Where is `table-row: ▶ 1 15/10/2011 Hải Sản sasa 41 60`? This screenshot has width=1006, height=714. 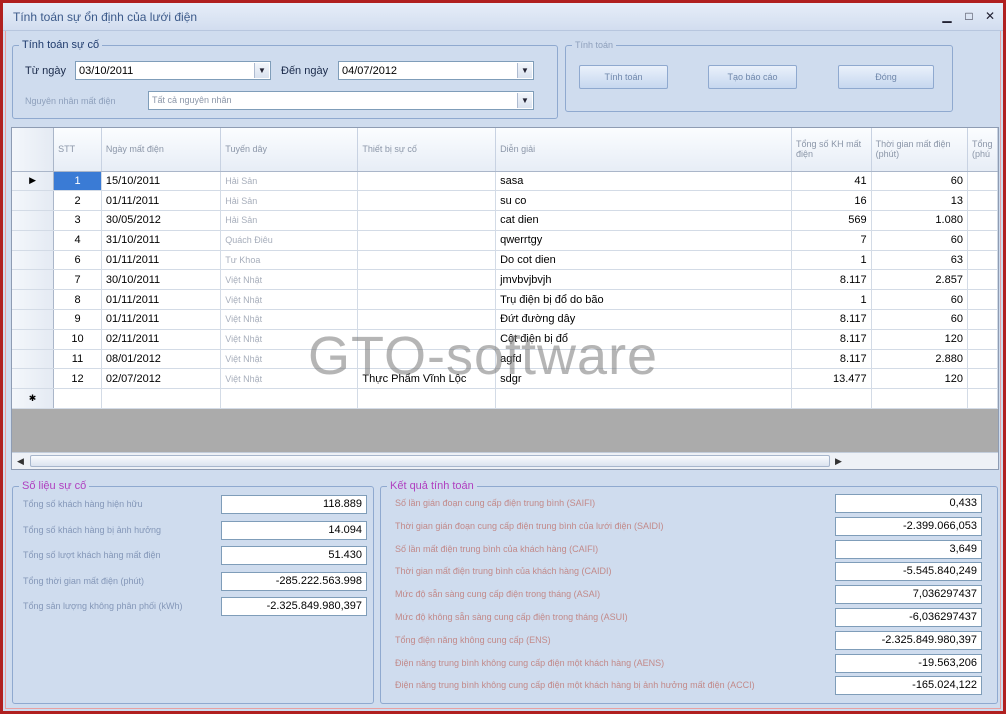
table-row: ▶ 1 15/10/2011 Hải Sản sasa 41 60 is located at coordinates (505, 181).